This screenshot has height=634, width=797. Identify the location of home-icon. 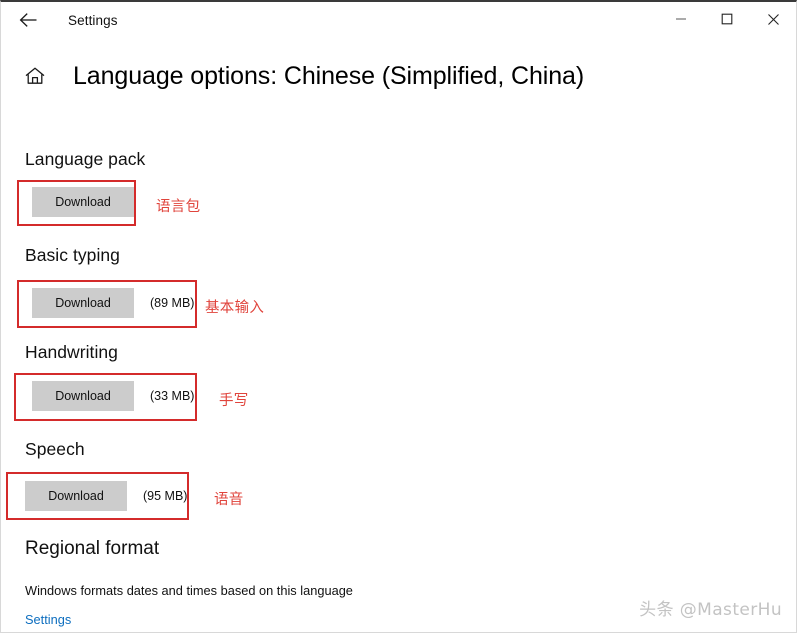
(35, 75).